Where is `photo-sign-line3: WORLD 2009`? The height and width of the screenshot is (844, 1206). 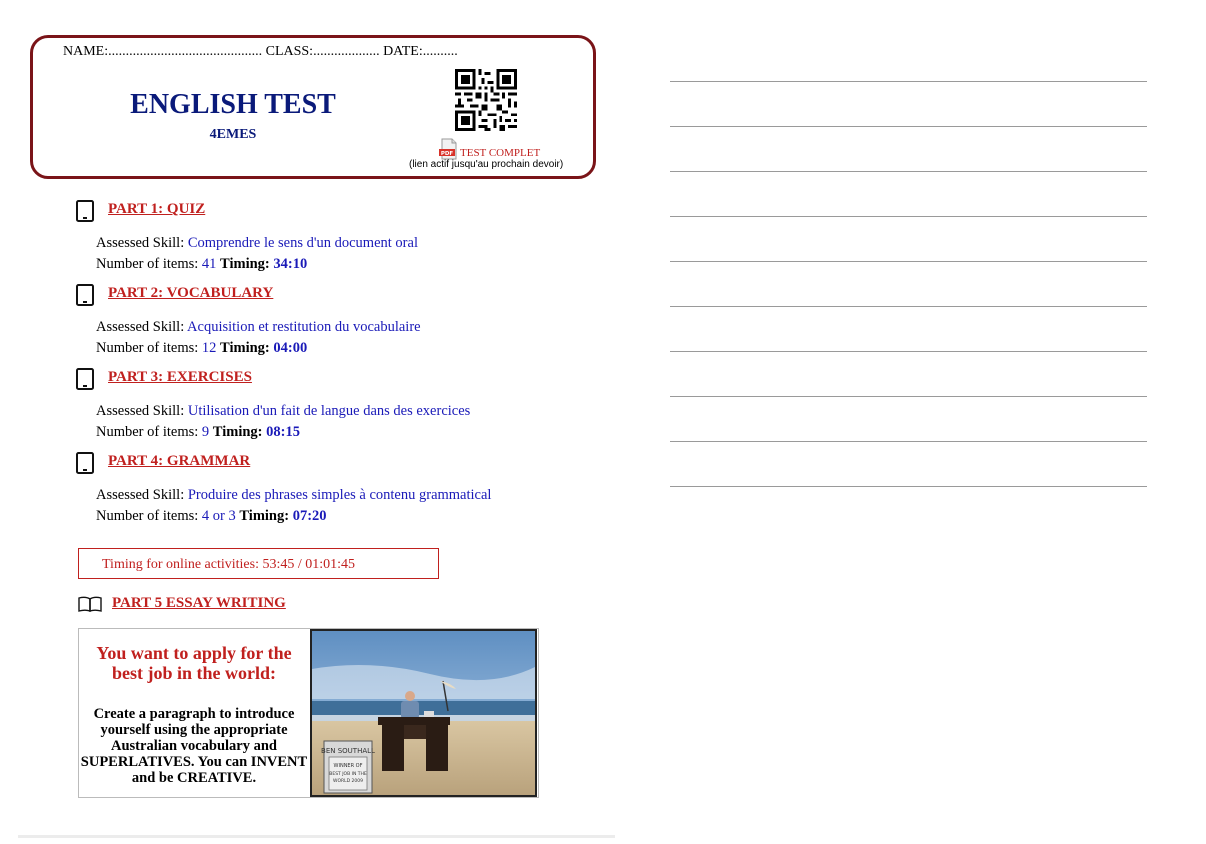
photo-sign-line3: WORLD 2009 is located at coordinates (348, 781).